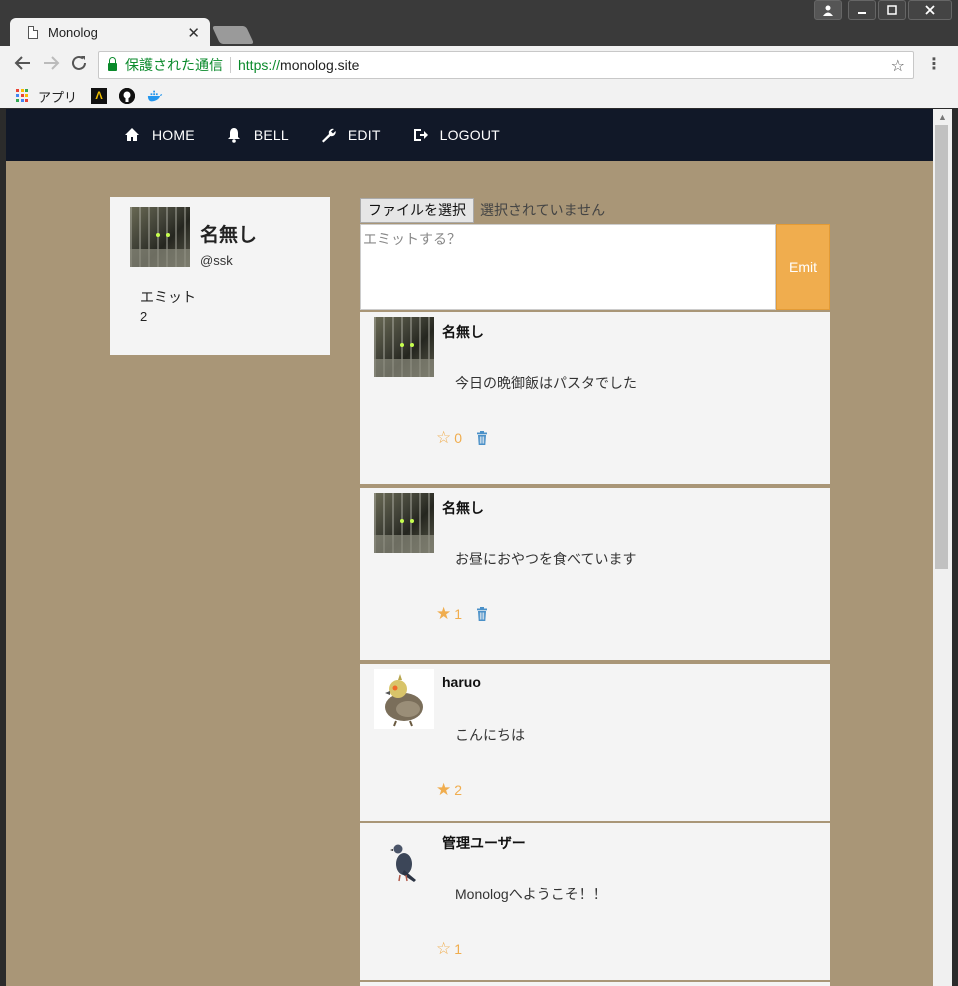 The image size is (958, 986). What do you see at coordinates (112, 64) in the screenshot?
I see `lock-icon` at bounding box center [112, 64].